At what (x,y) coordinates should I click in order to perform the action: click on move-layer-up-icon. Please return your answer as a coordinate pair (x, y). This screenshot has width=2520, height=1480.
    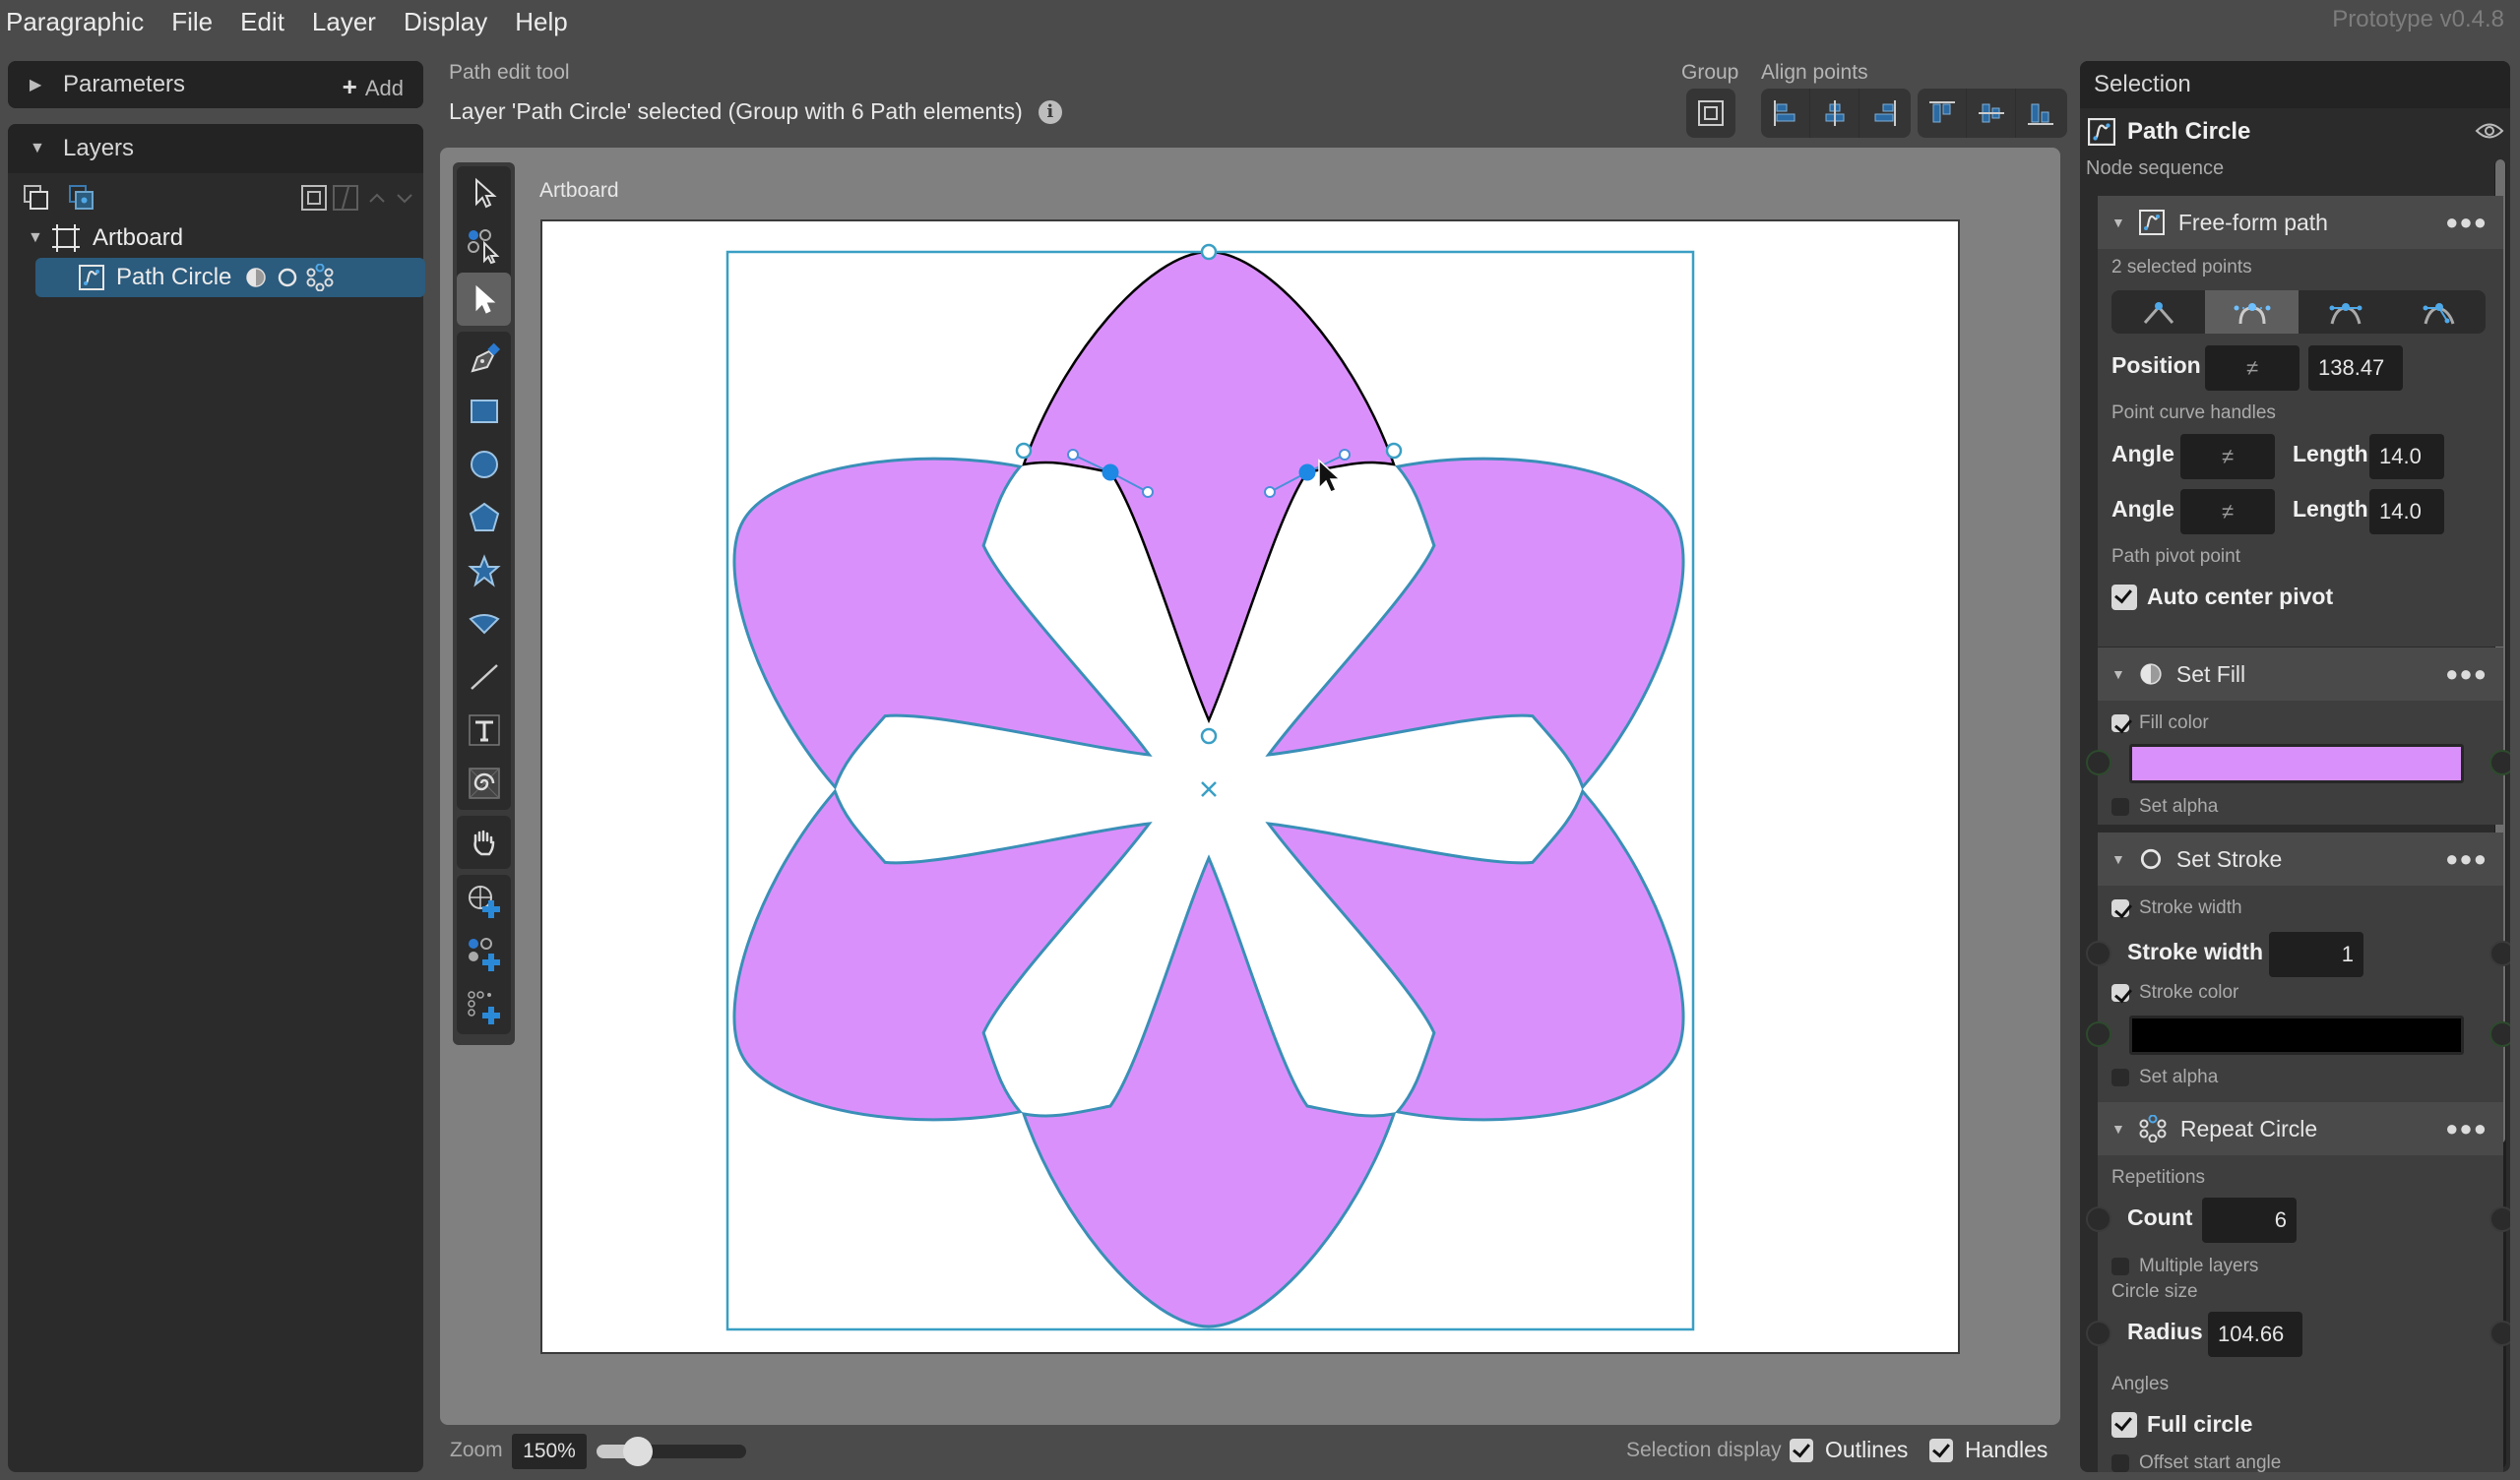
    Looking at the image, I should click on (377, 198).